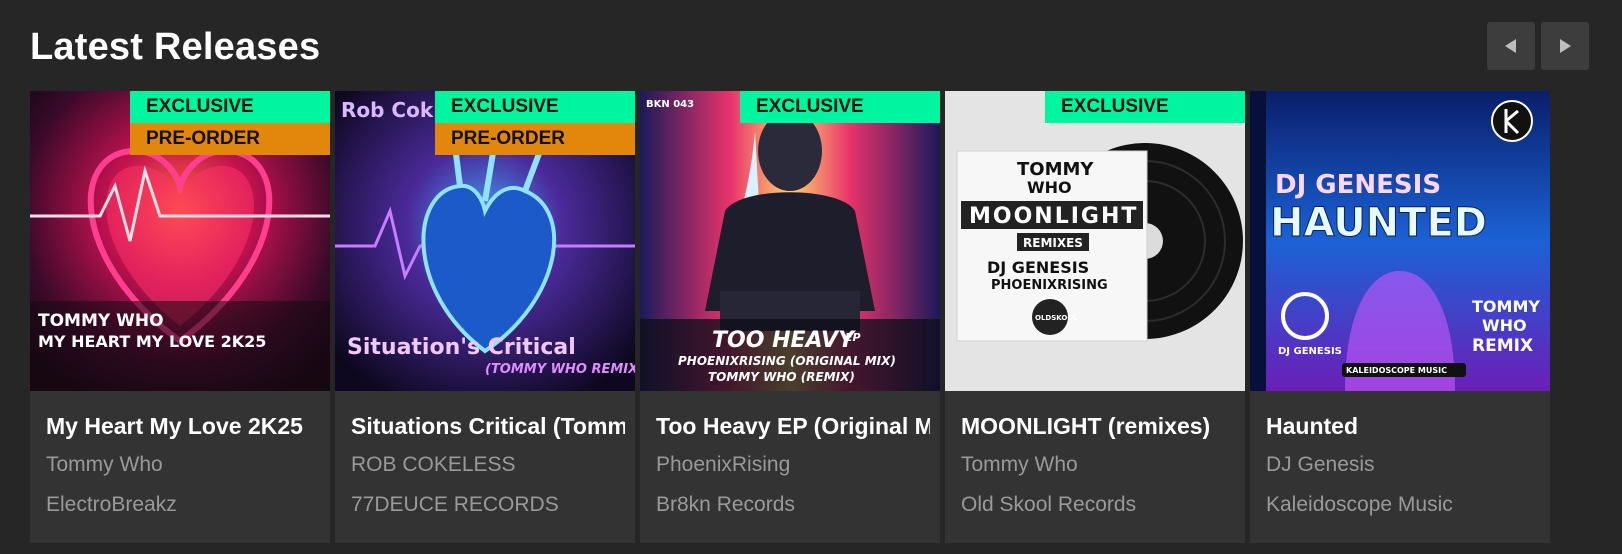  What do you see at coordinates (1403, 465) in the screenshot?
I see `release-artist: DJ Genesis` at bounding box center [1403, 465].